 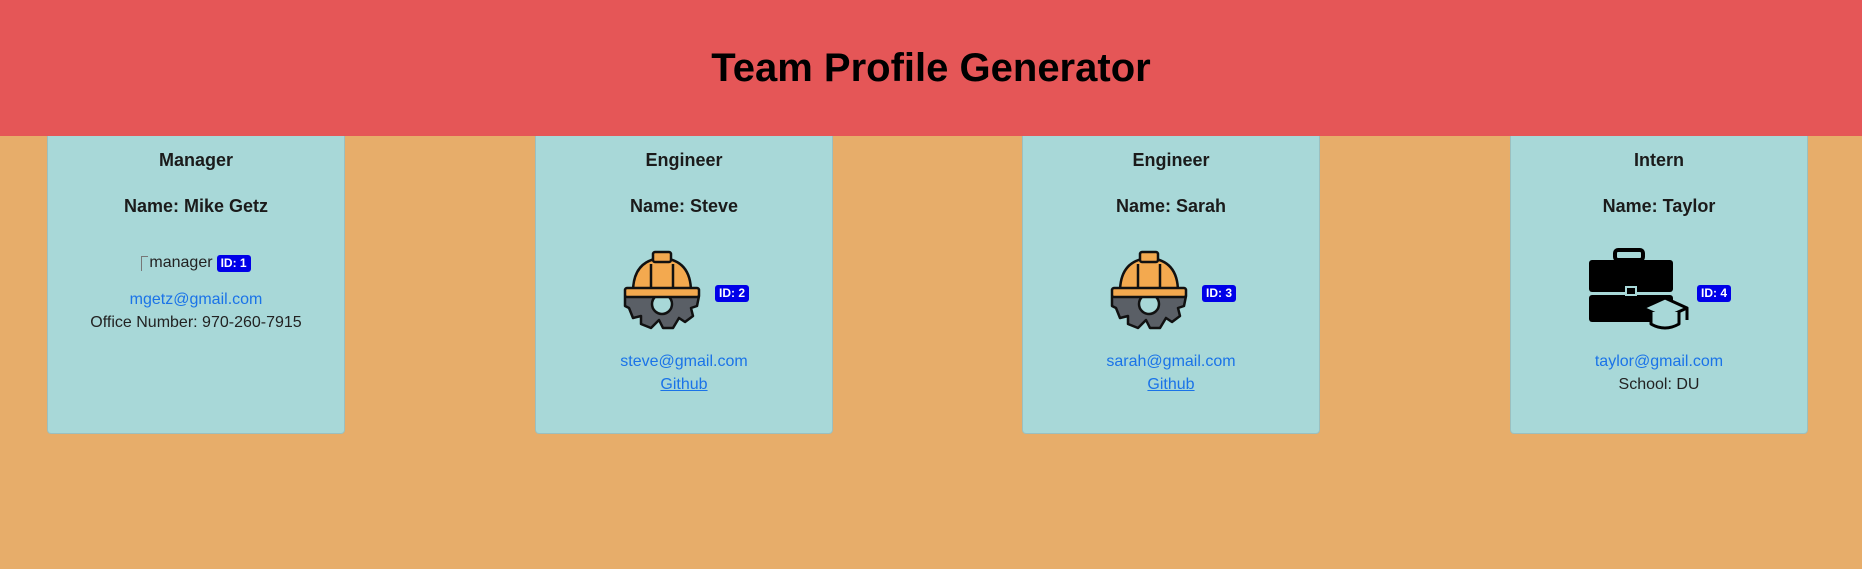 What do you see at coordinates (1218, 293) in the screenshot?
I see `id-badge: ID: 3` at bounding box center [1218, 293].